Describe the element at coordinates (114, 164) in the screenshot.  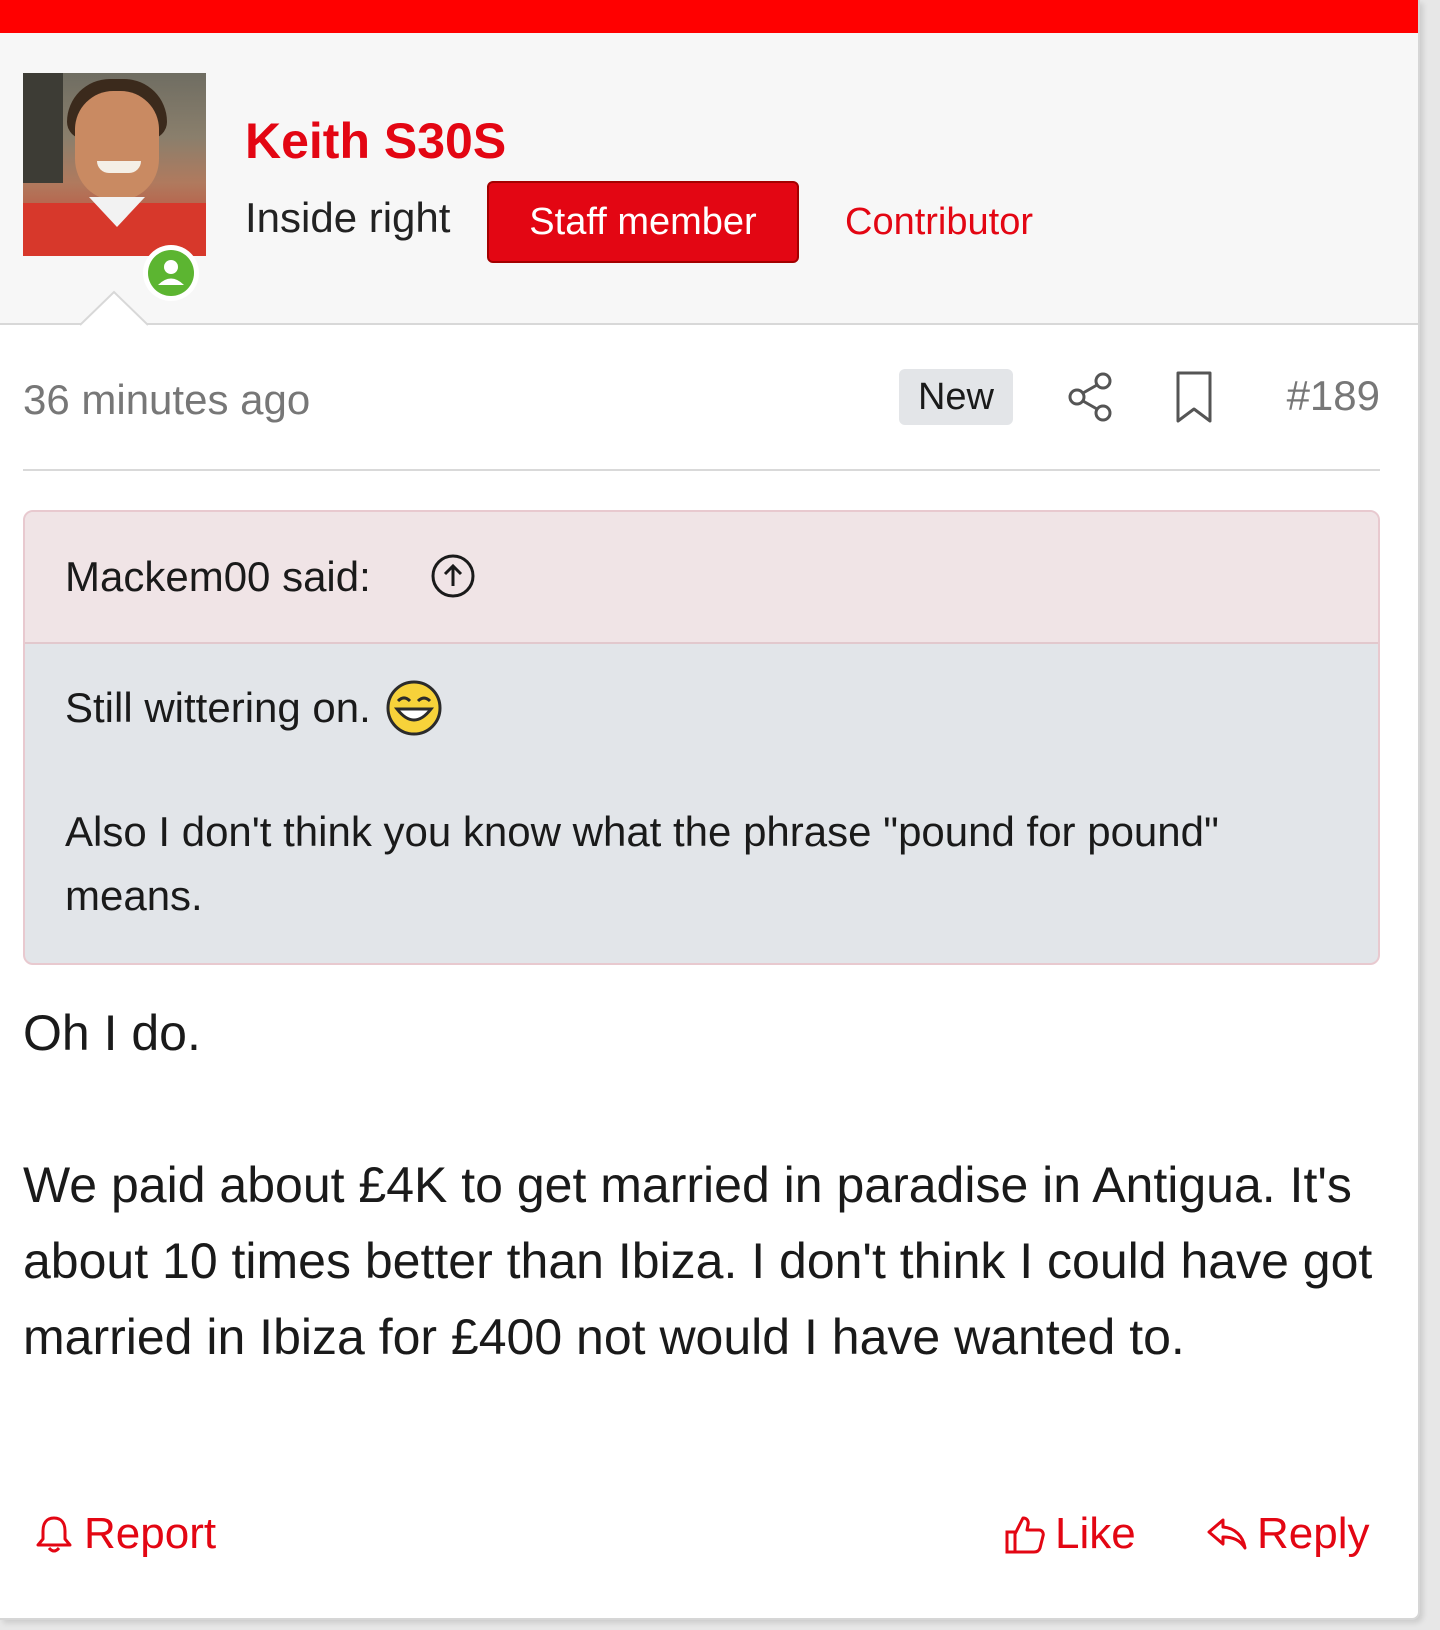
I see `user-avatar` at that location.